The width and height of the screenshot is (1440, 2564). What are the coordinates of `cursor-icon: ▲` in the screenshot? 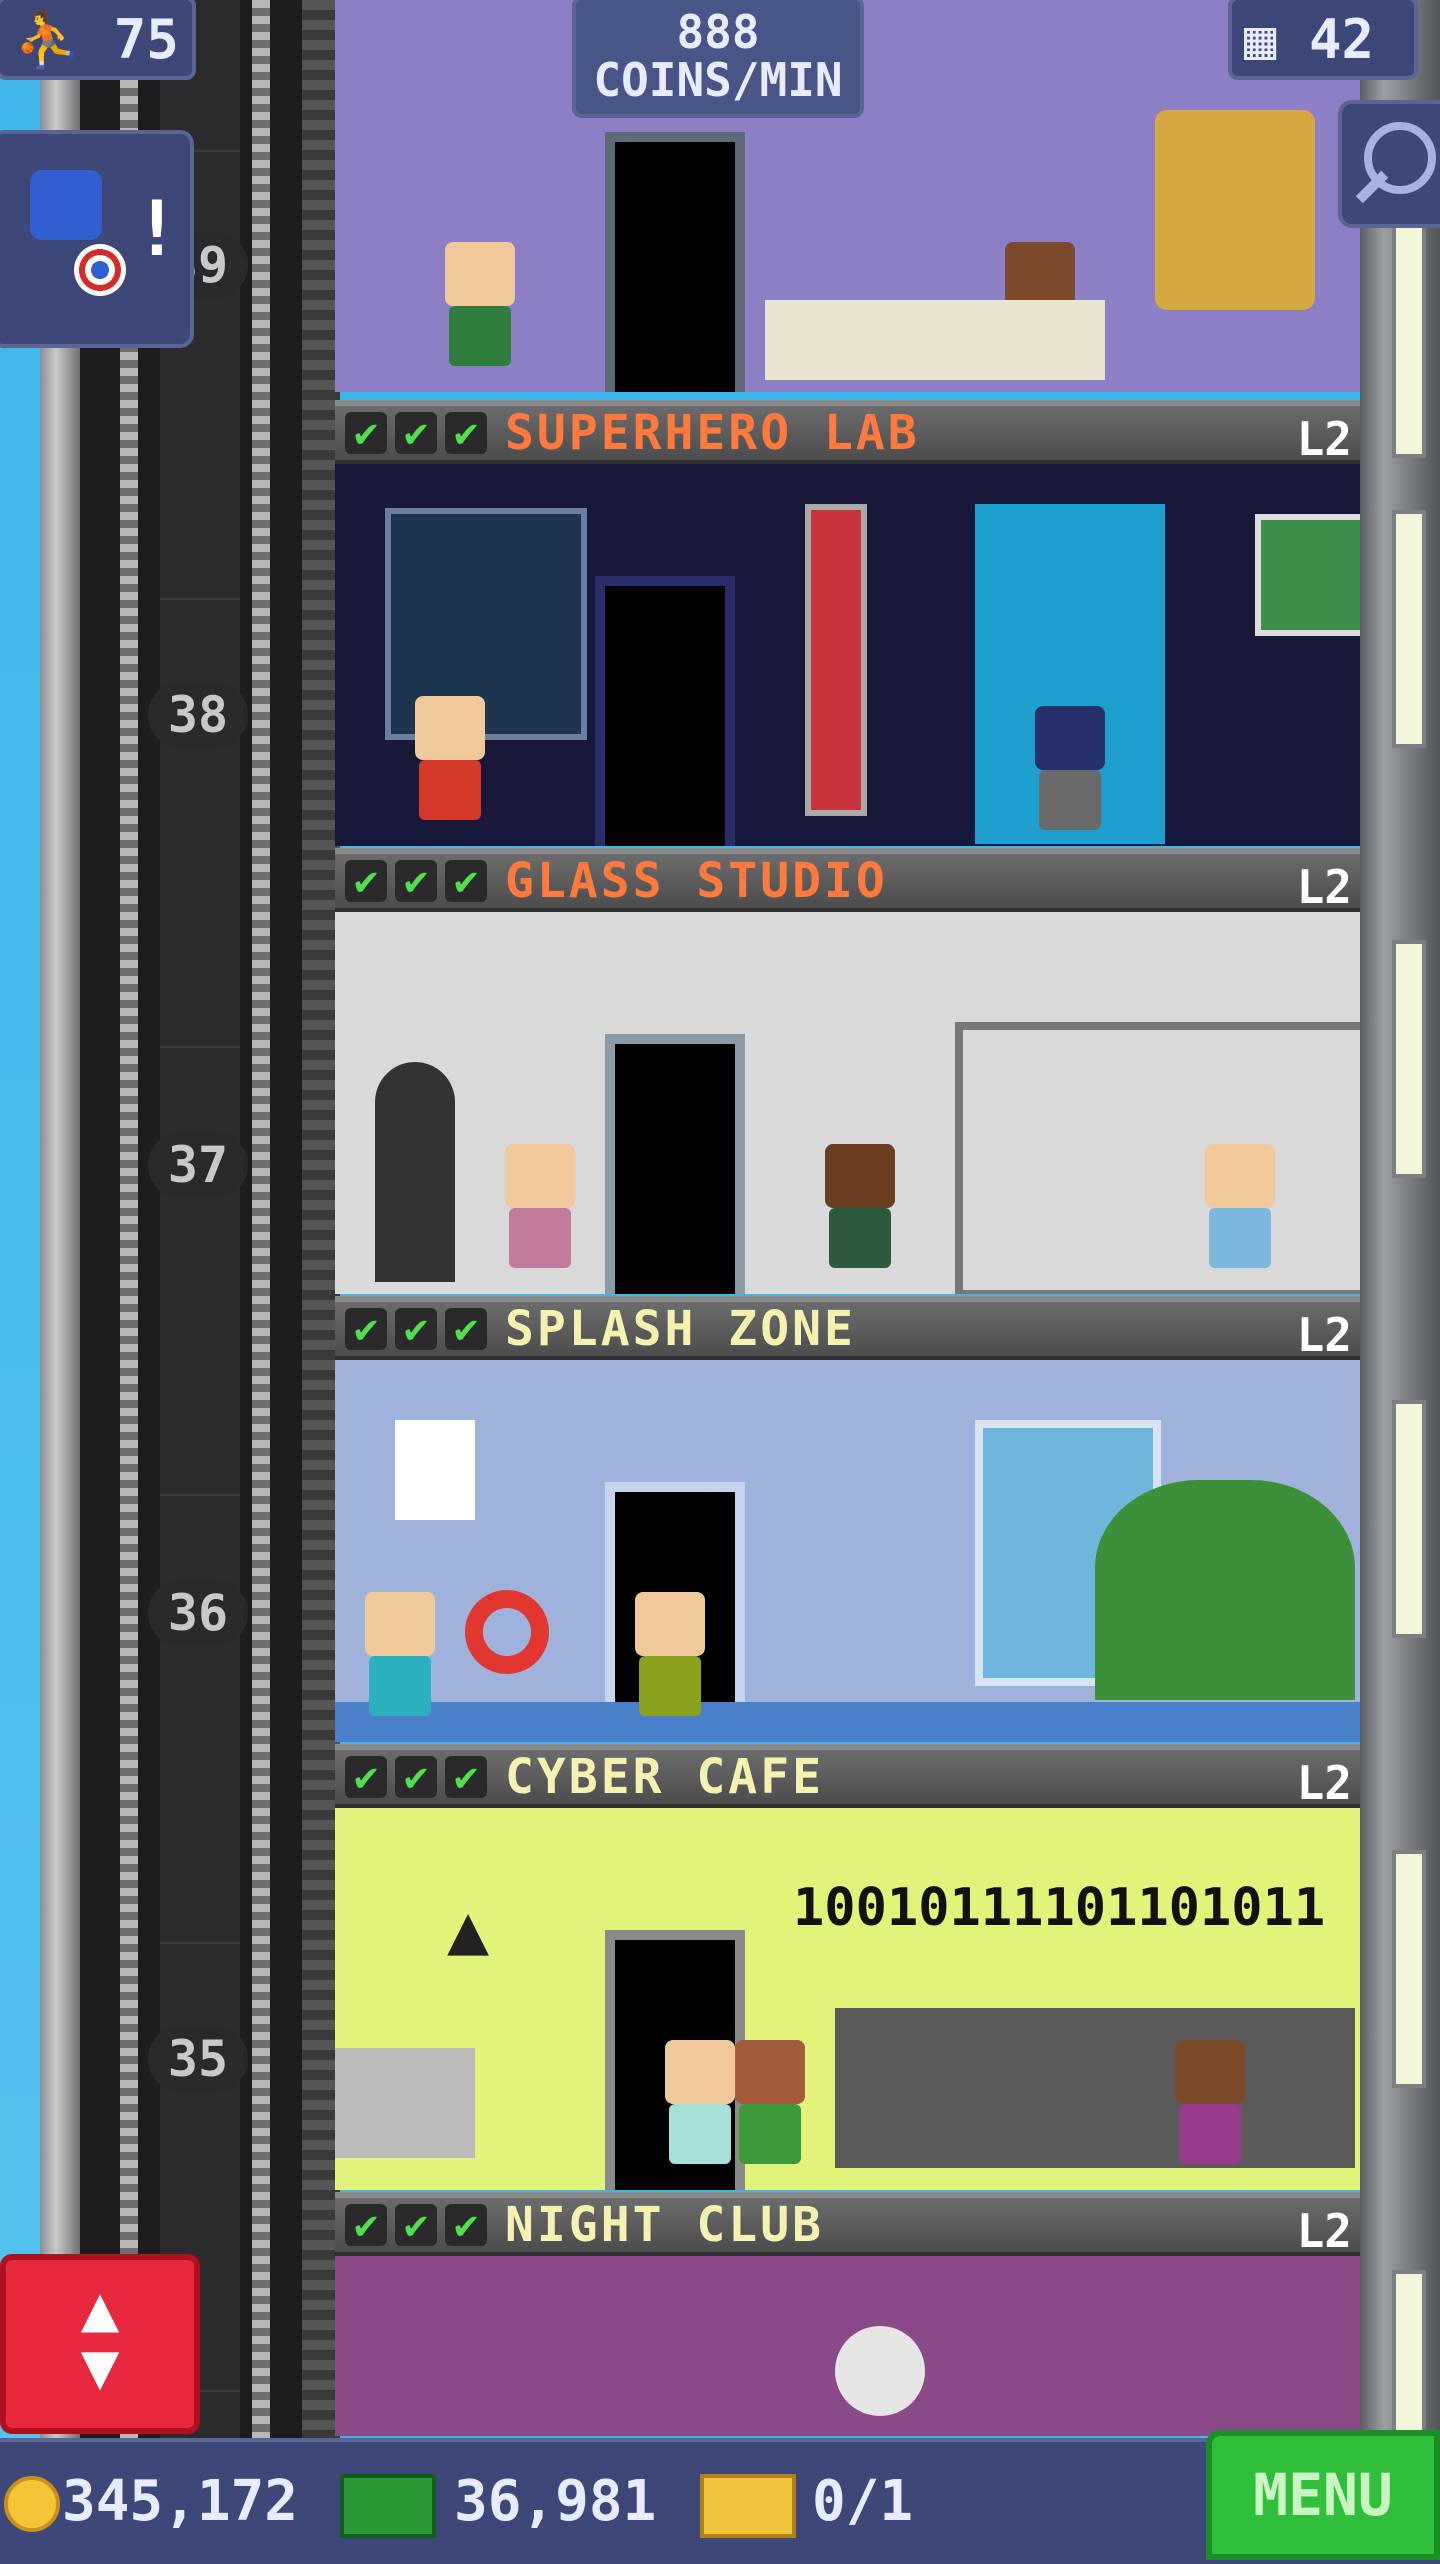 It's located at (468, 1929).